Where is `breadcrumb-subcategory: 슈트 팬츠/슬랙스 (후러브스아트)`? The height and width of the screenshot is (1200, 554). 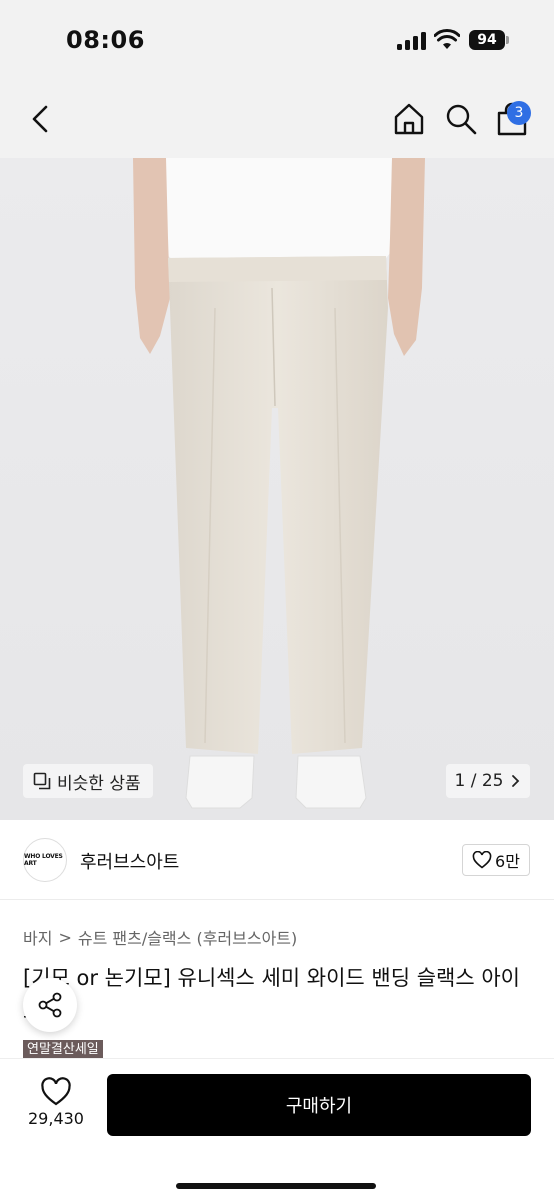
breadcrumb-subcategory: 슈트 팬츠/슬랙스 (후러브스아트) is located at coordinates (187, 937).